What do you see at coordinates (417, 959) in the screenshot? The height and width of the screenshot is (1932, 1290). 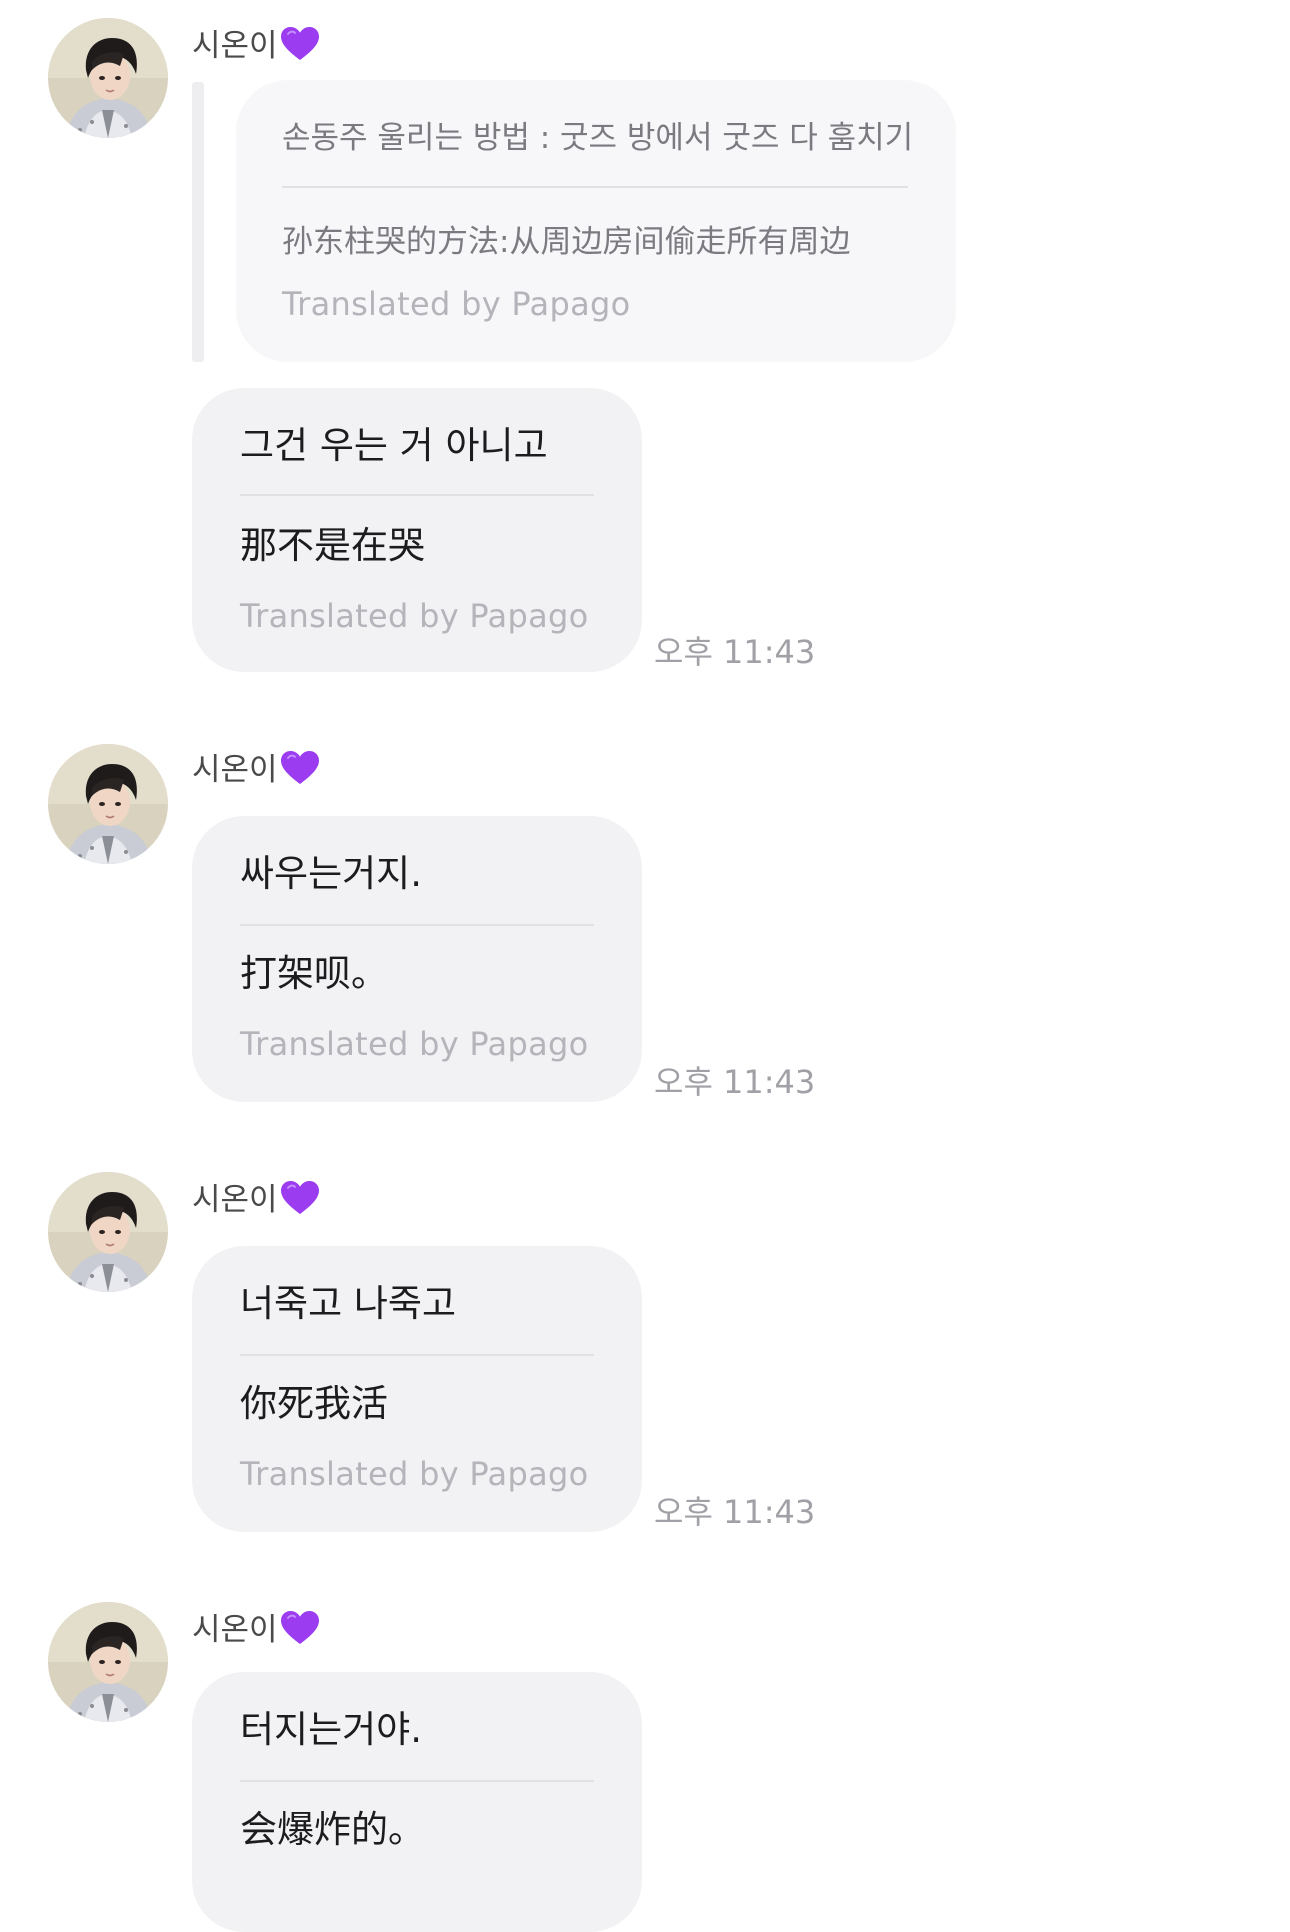 I see `message-bubble: 싸우는거지. 打架呗。 Translated by Papago` at bounding box center [417, 959].